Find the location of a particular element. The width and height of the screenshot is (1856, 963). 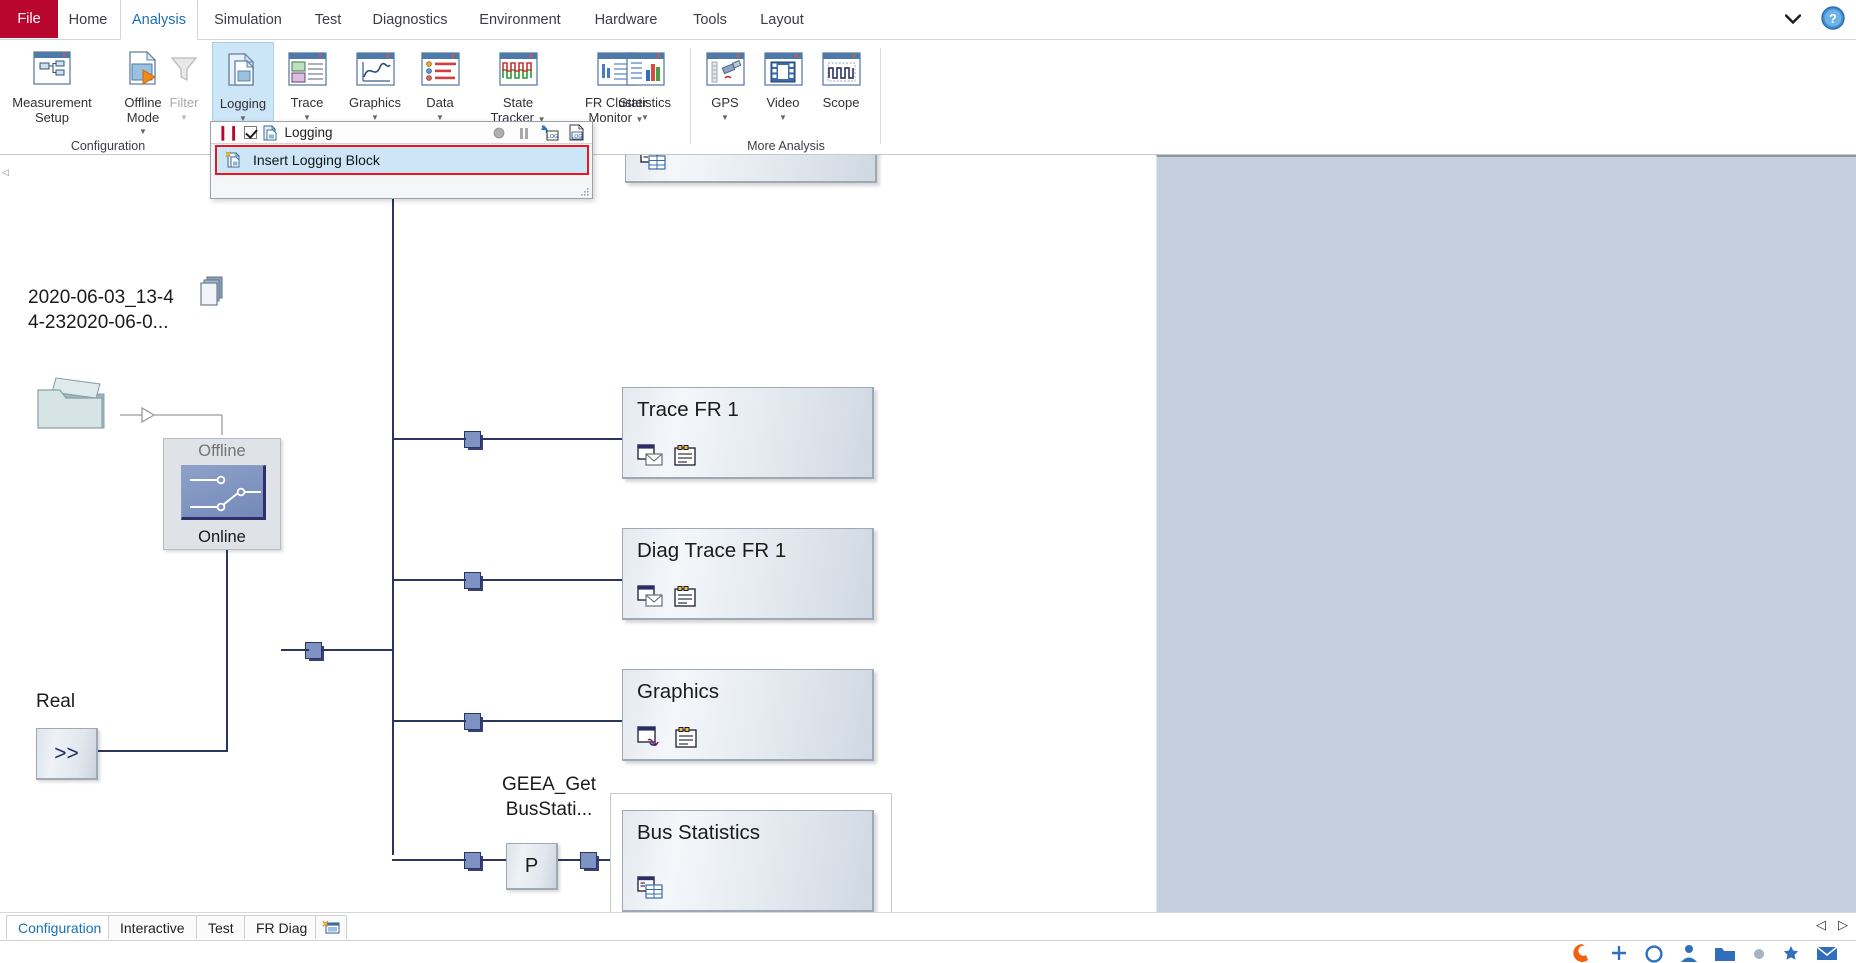

analysis-block-partial is located at coordinates (751, 169).